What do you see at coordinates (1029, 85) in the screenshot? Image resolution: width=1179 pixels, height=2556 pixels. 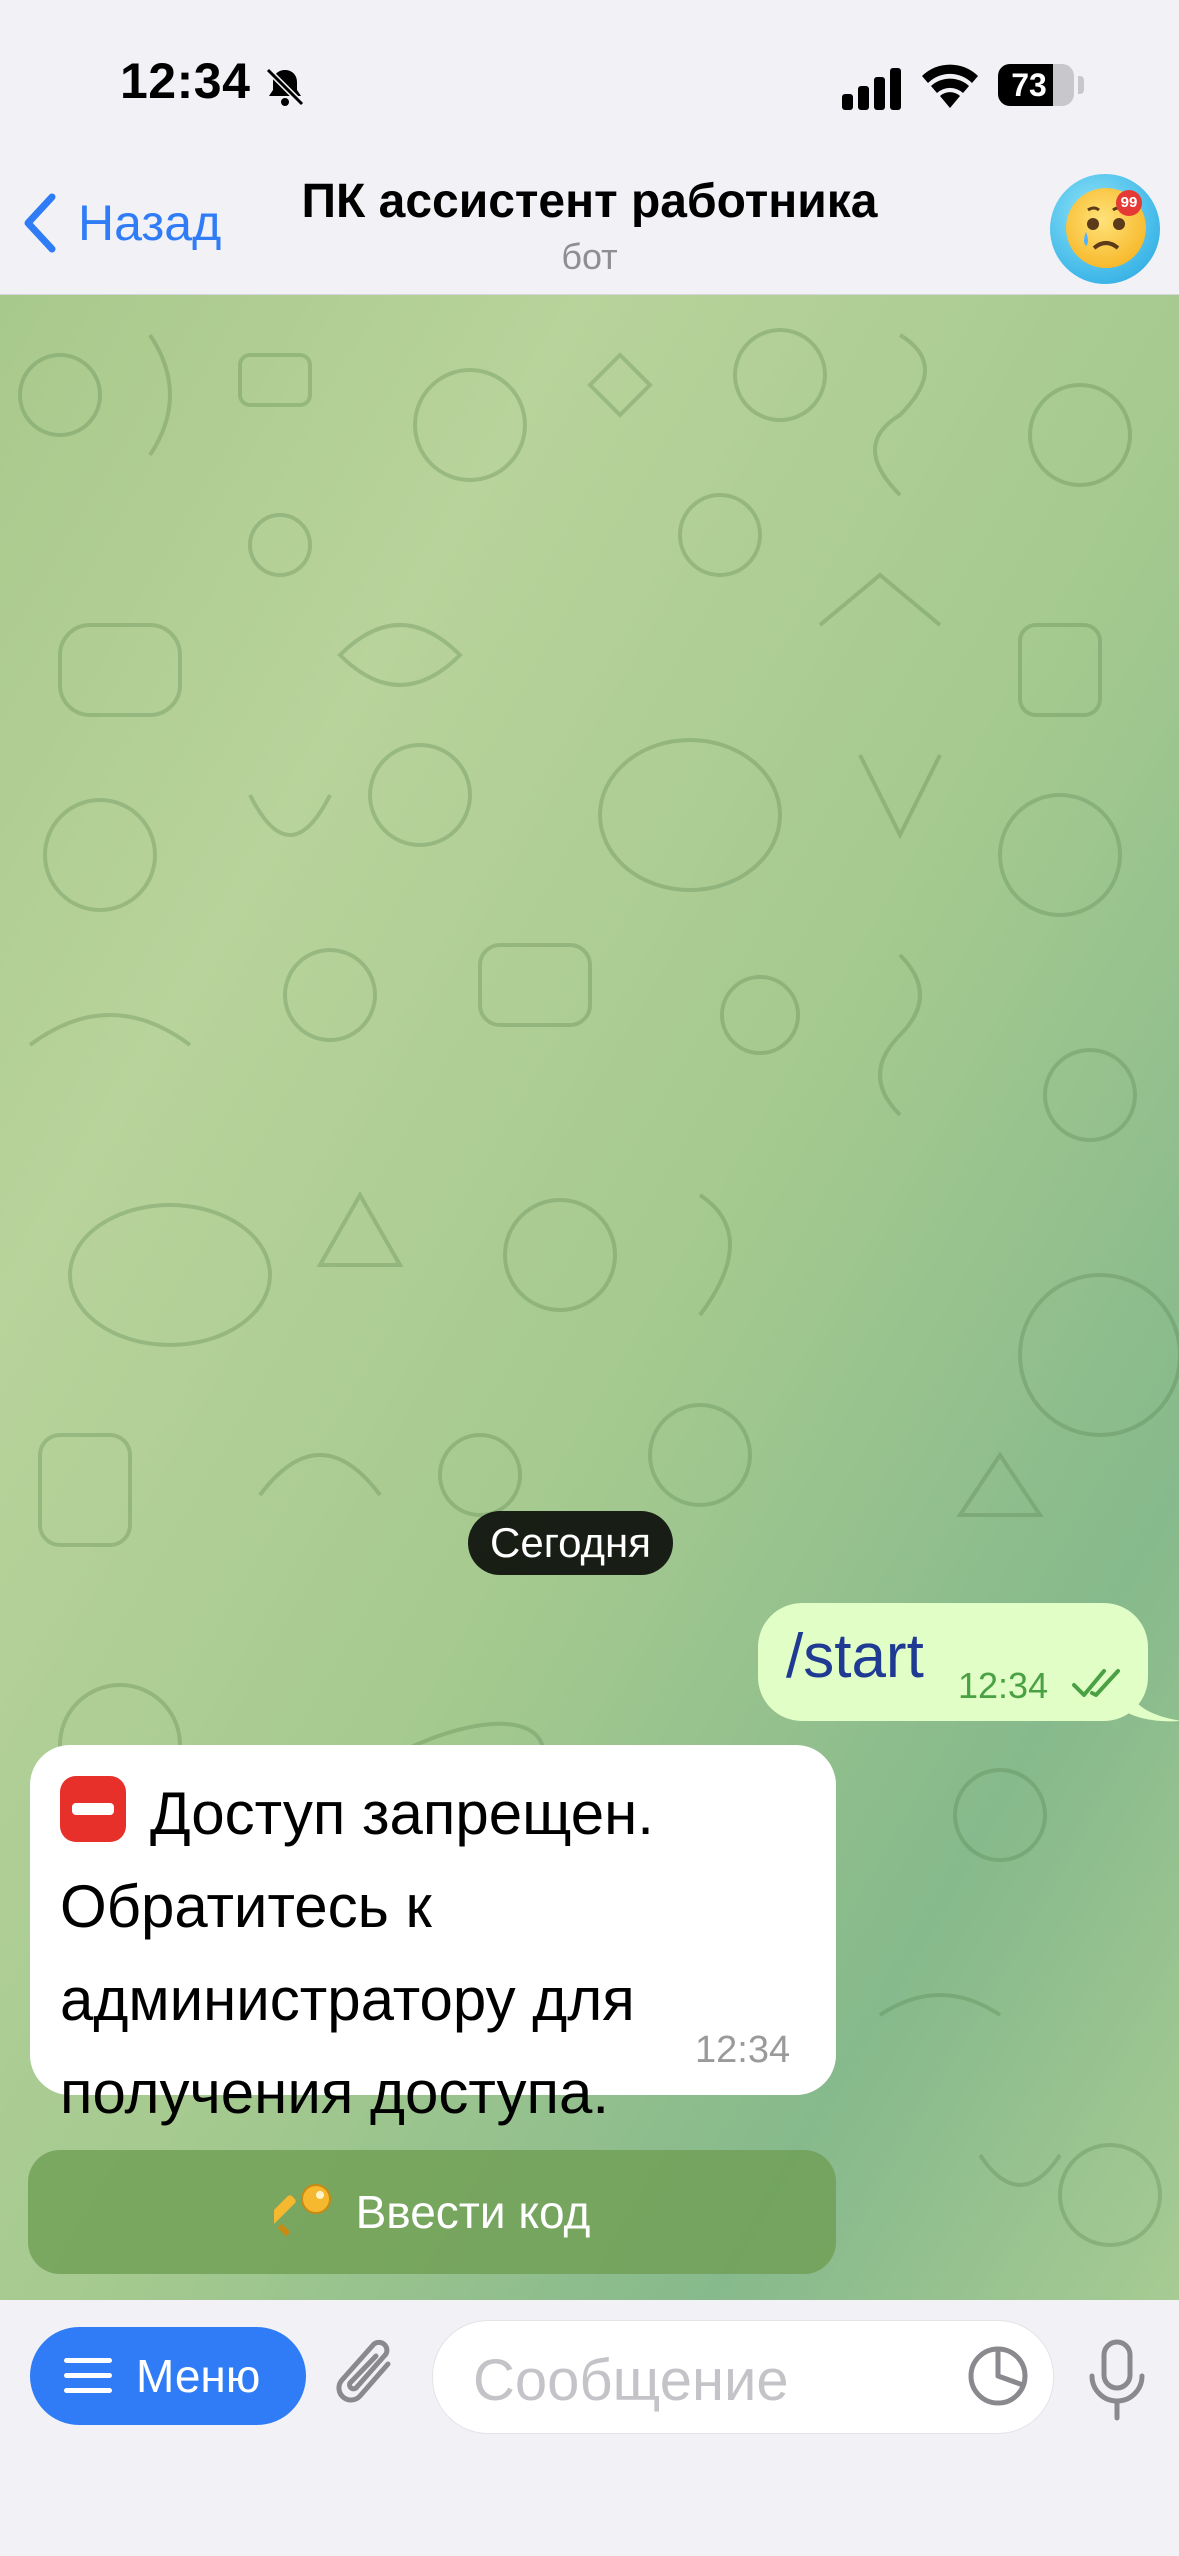 I see `battery-percent: 73` at bounding box center [1029, 85].